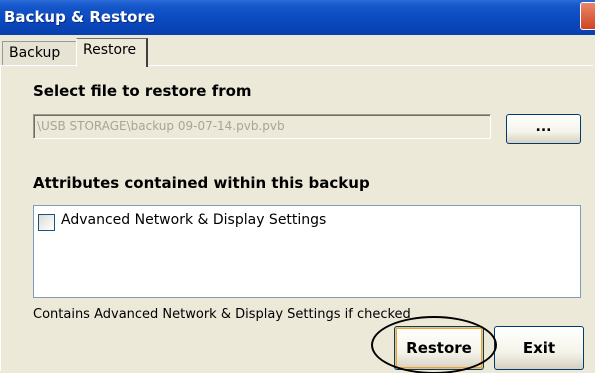 The image size is (595, 373). I want to click on window-title: Backup & Restore, so click(80, 17).